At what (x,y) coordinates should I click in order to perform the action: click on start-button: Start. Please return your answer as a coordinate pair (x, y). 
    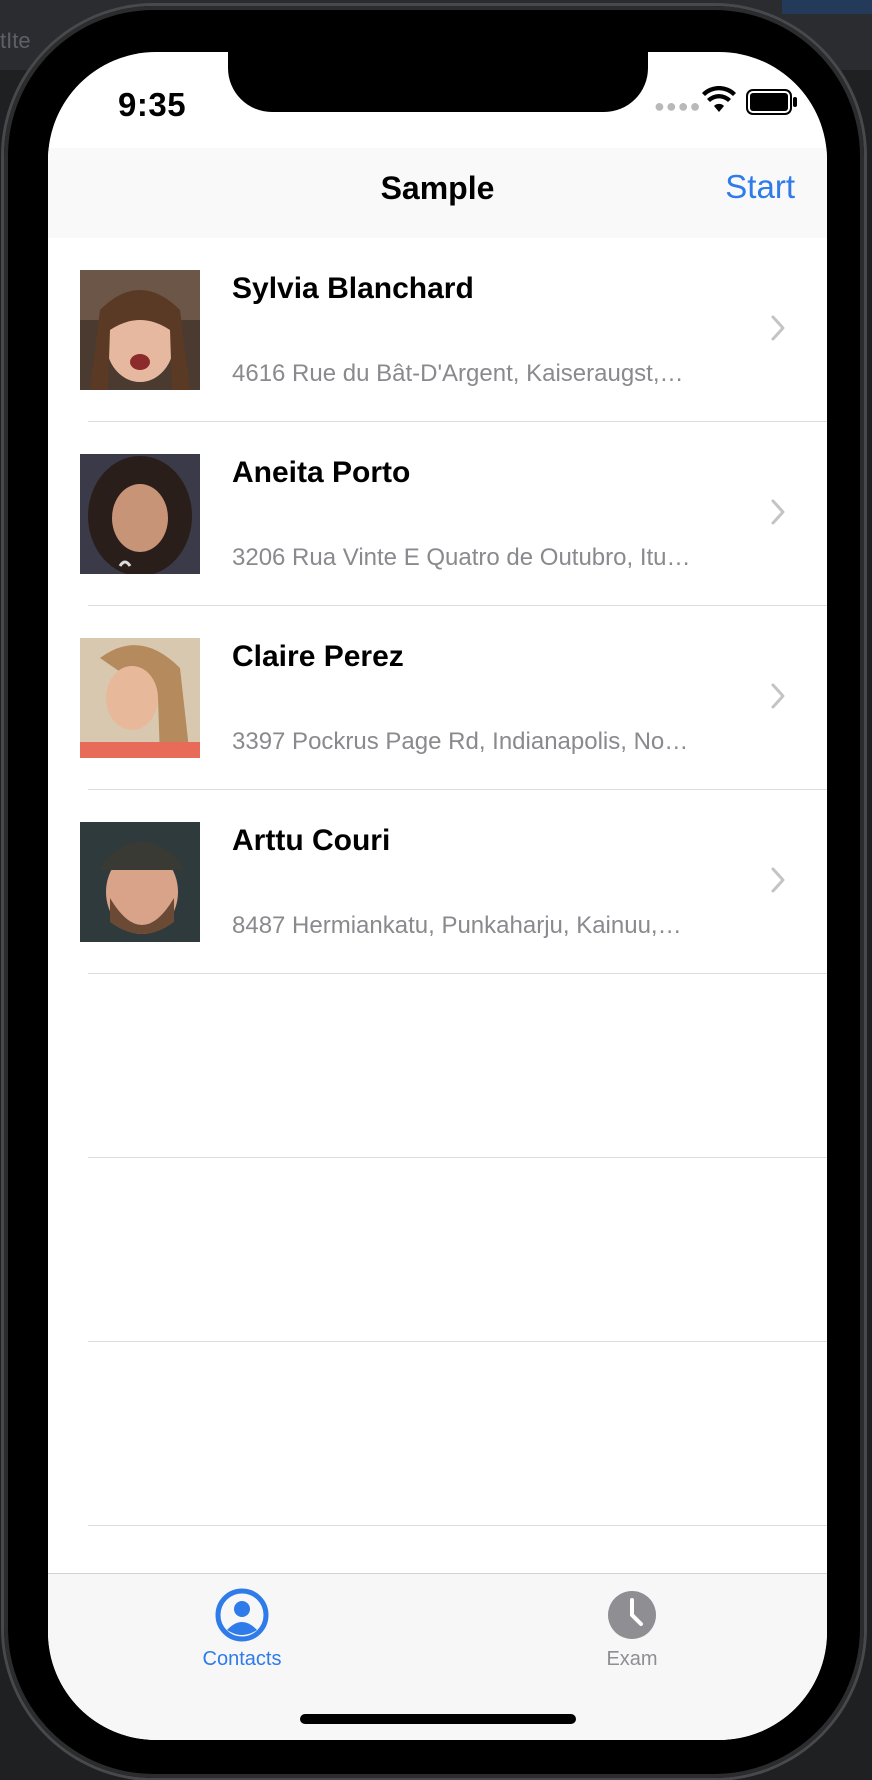
    Looking at the image, I should click on (760, 187).